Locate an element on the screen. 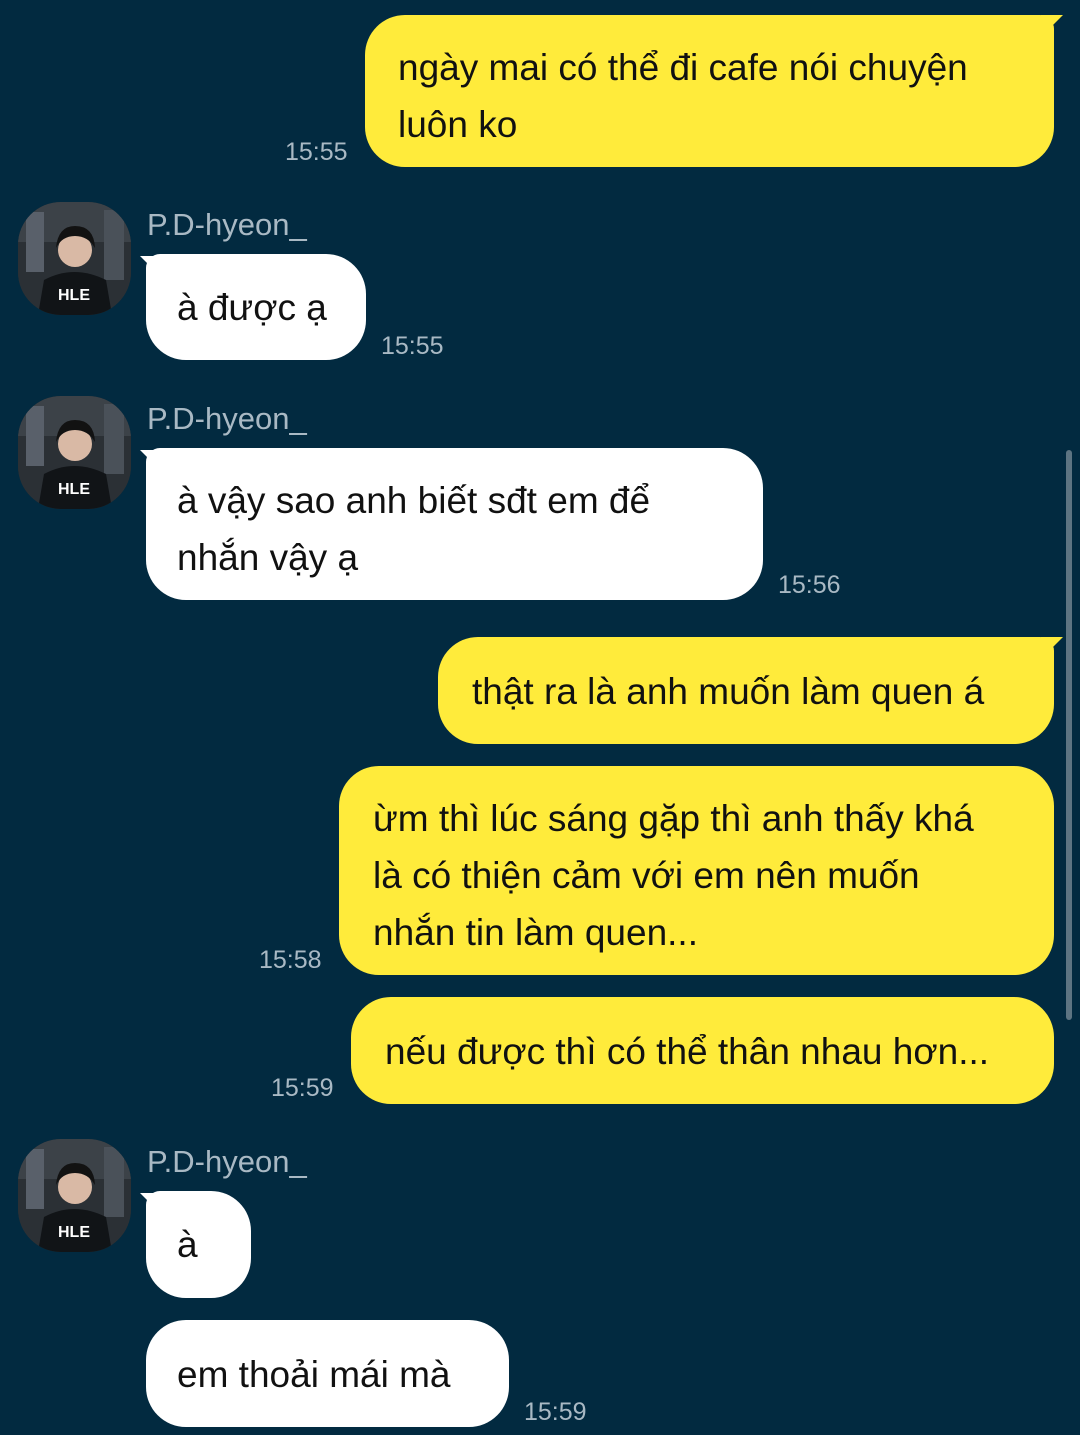  message-text: à được ạ is located at coordinates (252, 307).